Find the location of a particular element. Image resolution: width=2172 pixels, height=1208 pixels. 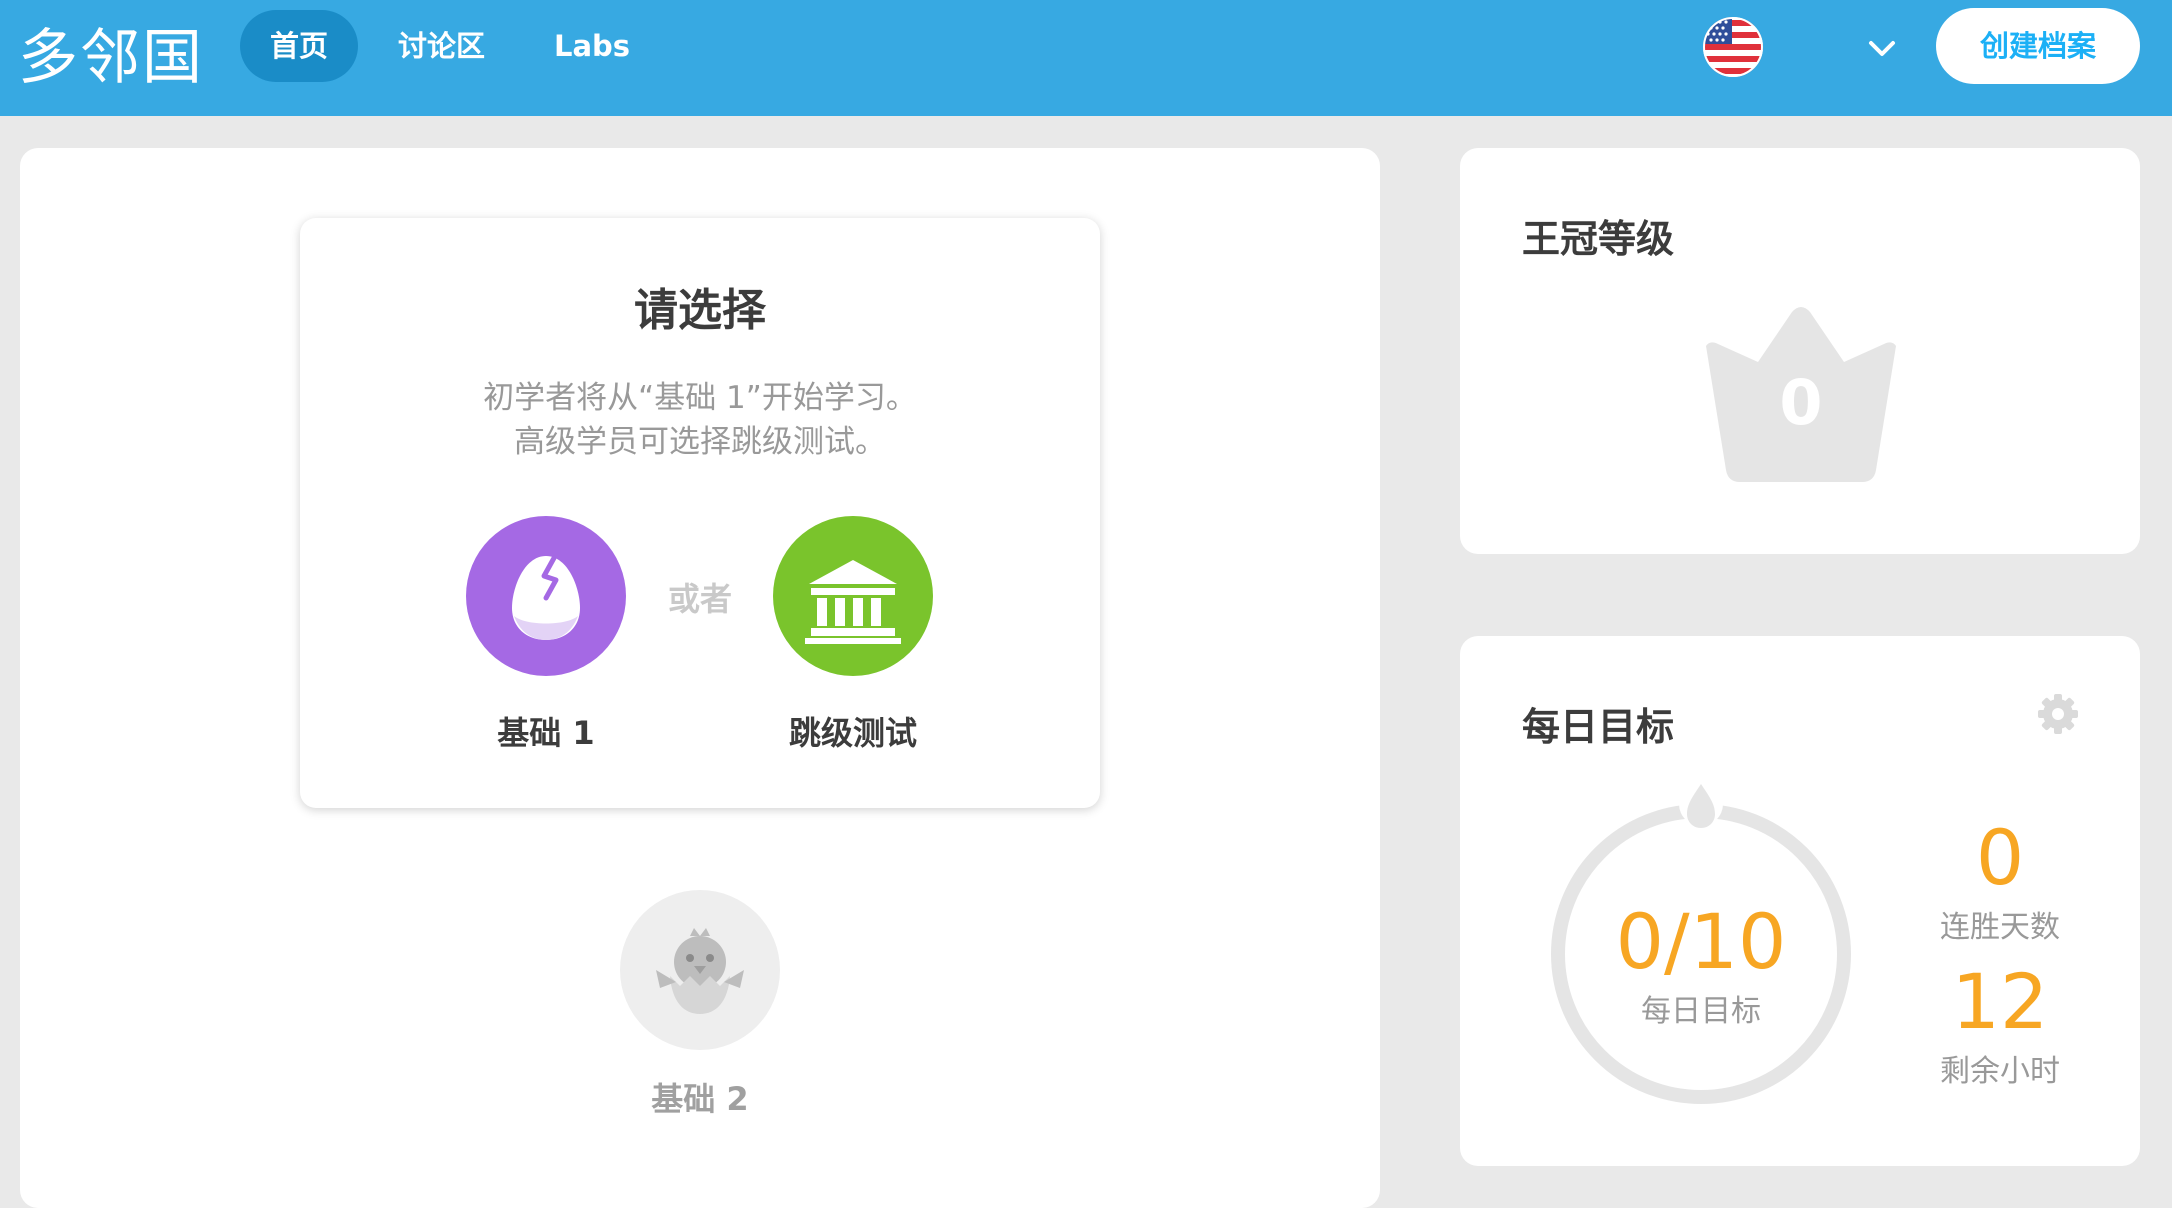

basics-2-skill is located at coordinates (700, 970).